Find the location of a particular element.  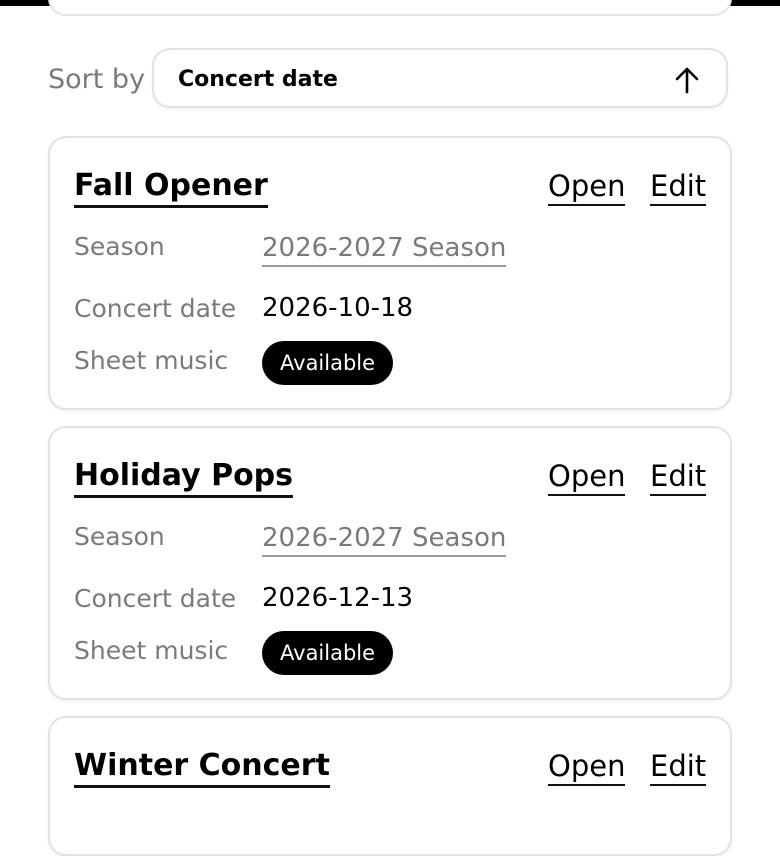

concert-card: Winter Concert Open Edit is located at coordinates (390, 786).